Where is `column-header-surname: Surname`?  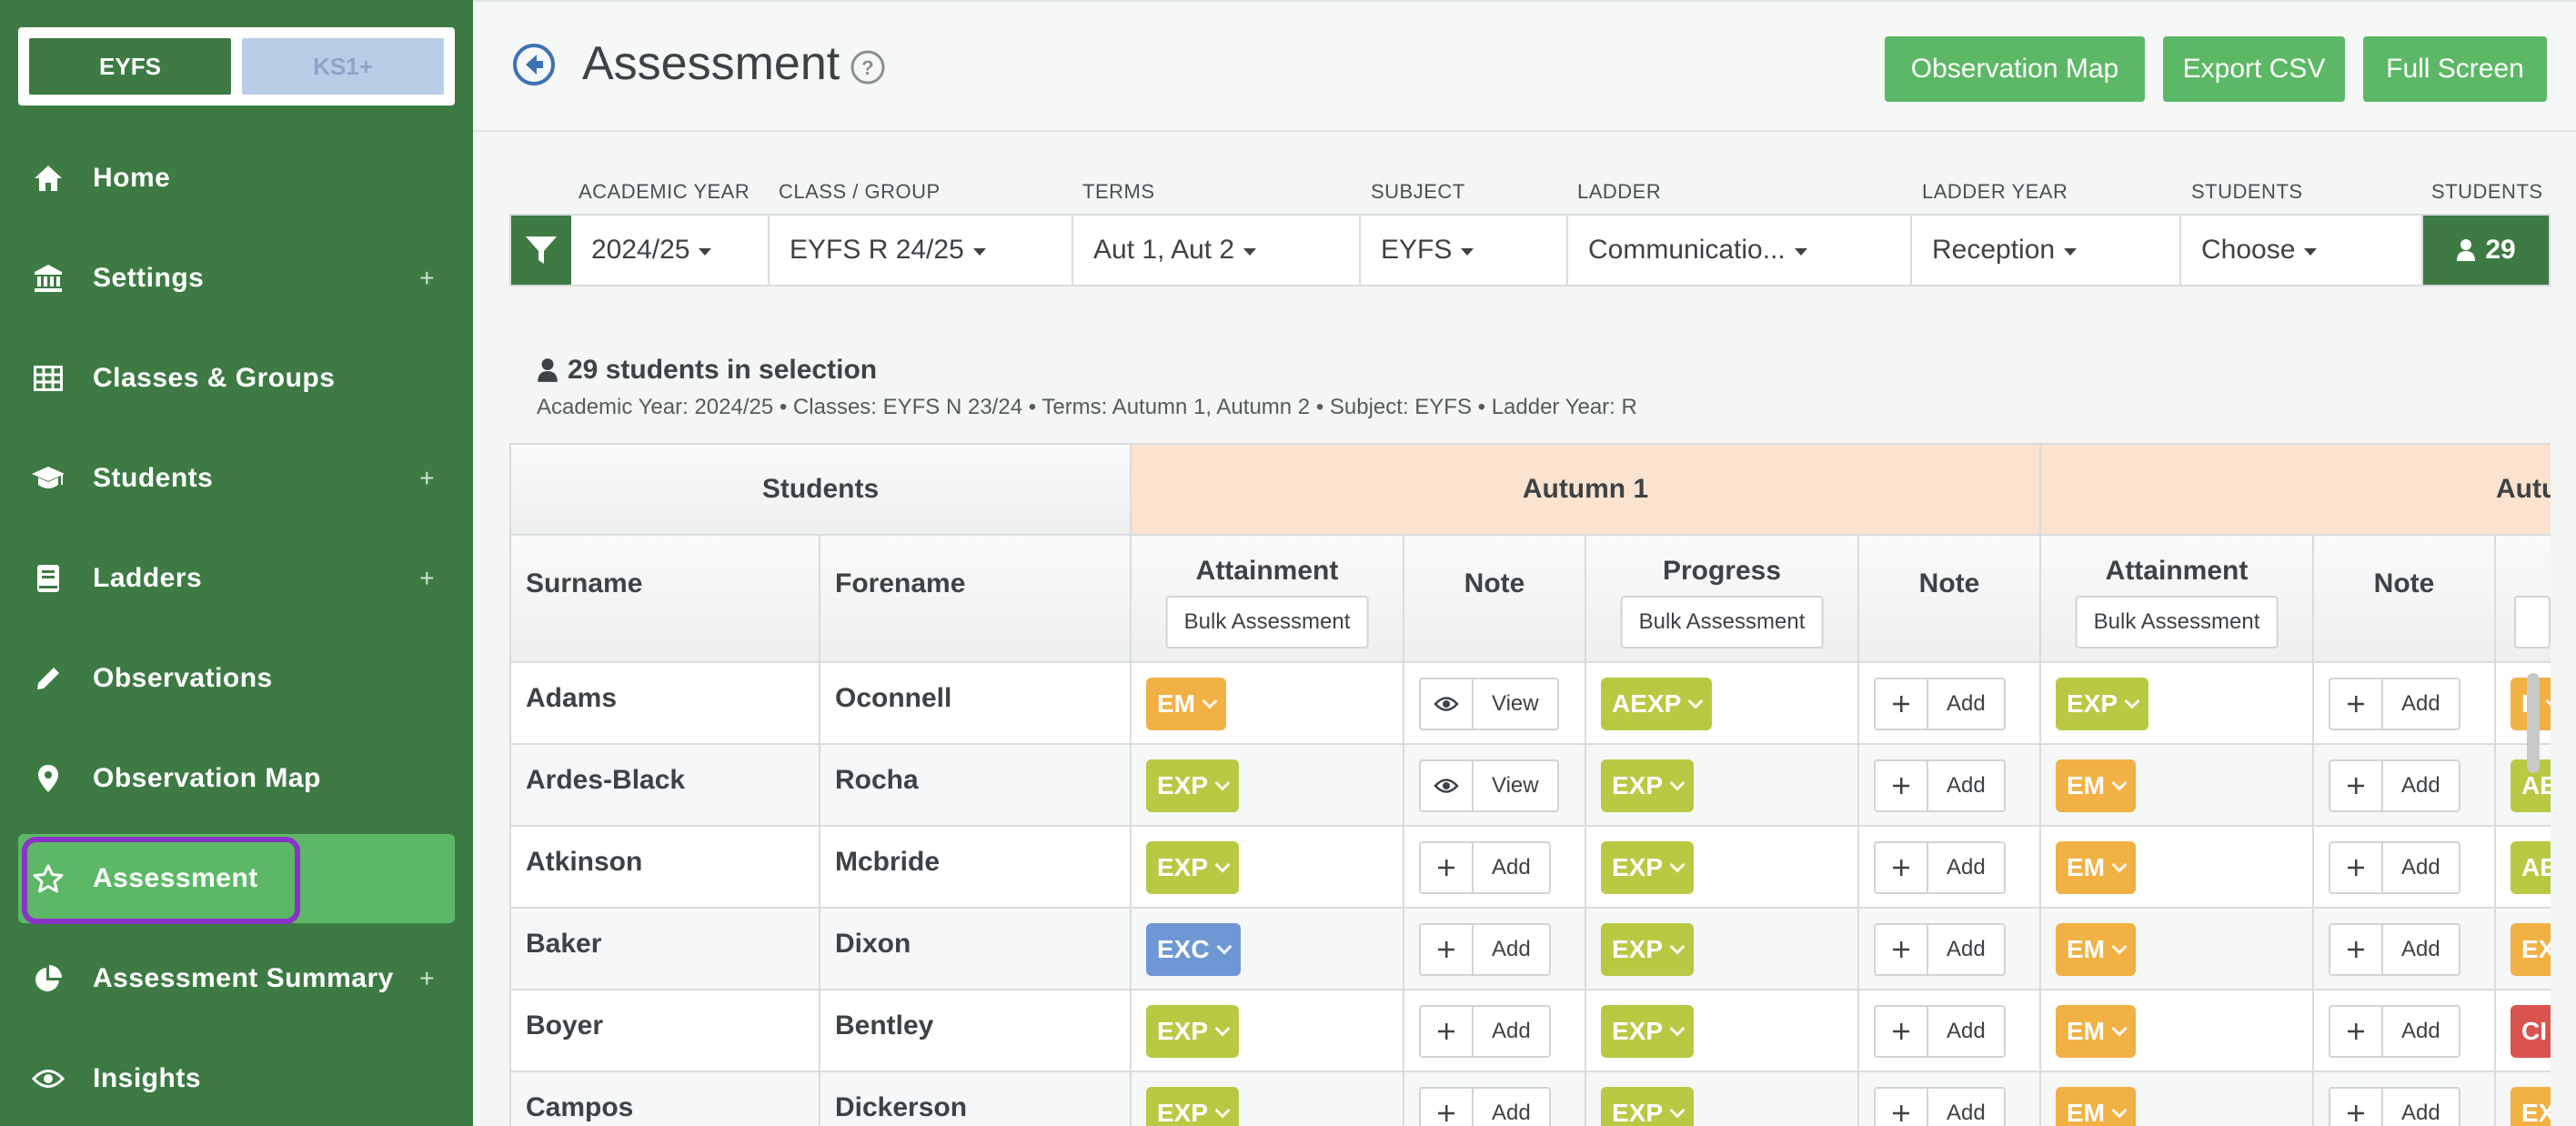 column-header-surname: Surname is located at coordinates (665, 599).